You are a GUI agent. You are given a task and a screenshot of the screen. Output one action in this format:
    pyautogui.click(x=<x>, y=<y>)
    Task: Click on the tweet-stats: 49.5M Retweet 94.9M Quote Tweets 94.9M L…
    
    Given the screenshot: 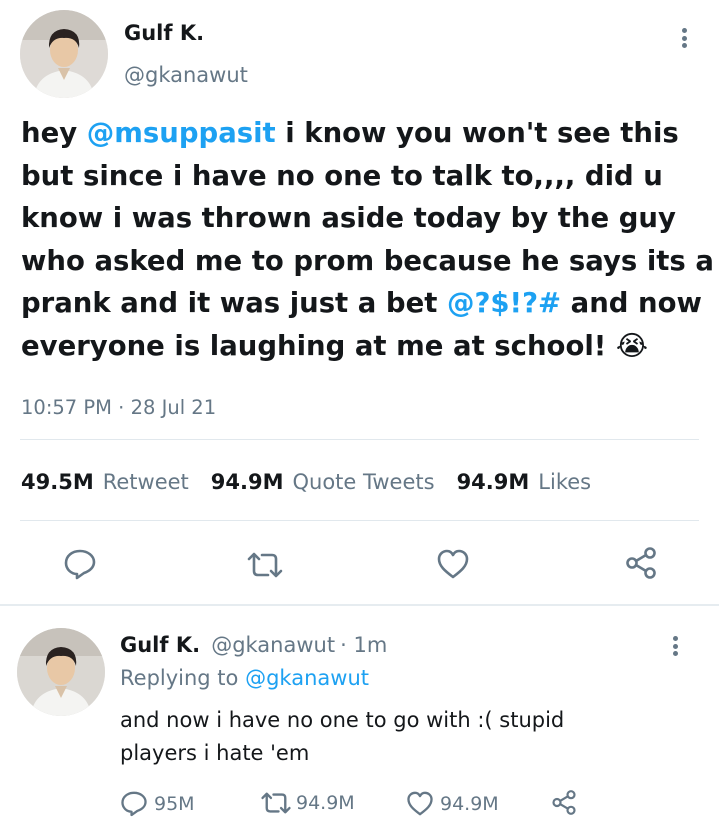 What is the action you would take?
    pyautogui.click(x=317, y=482)
    